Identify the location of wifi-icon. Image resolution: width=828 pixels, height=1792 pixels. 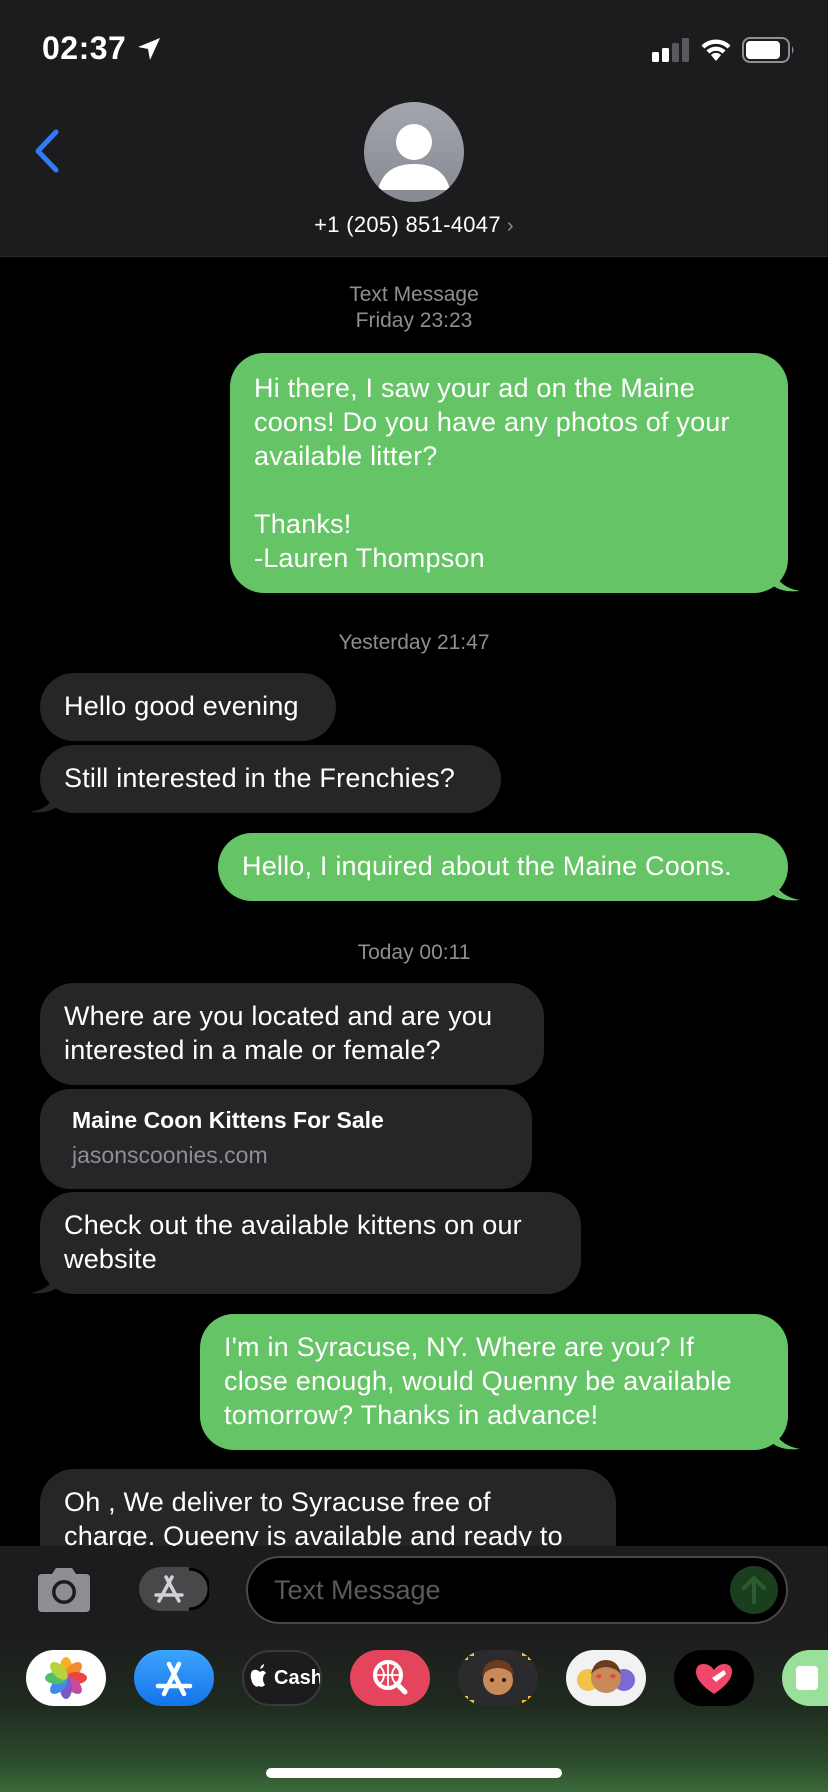
(716, 50).